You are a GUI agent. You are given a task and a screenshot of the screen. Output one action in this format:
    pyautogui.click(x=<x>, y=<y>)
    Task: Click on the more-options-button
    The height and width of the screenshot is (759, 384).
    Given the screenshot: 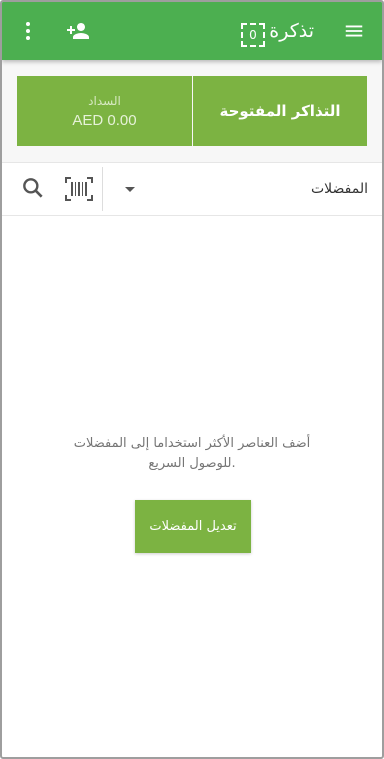 What is the action you would take?
    pyautogui.click(x=28, y=31)
    